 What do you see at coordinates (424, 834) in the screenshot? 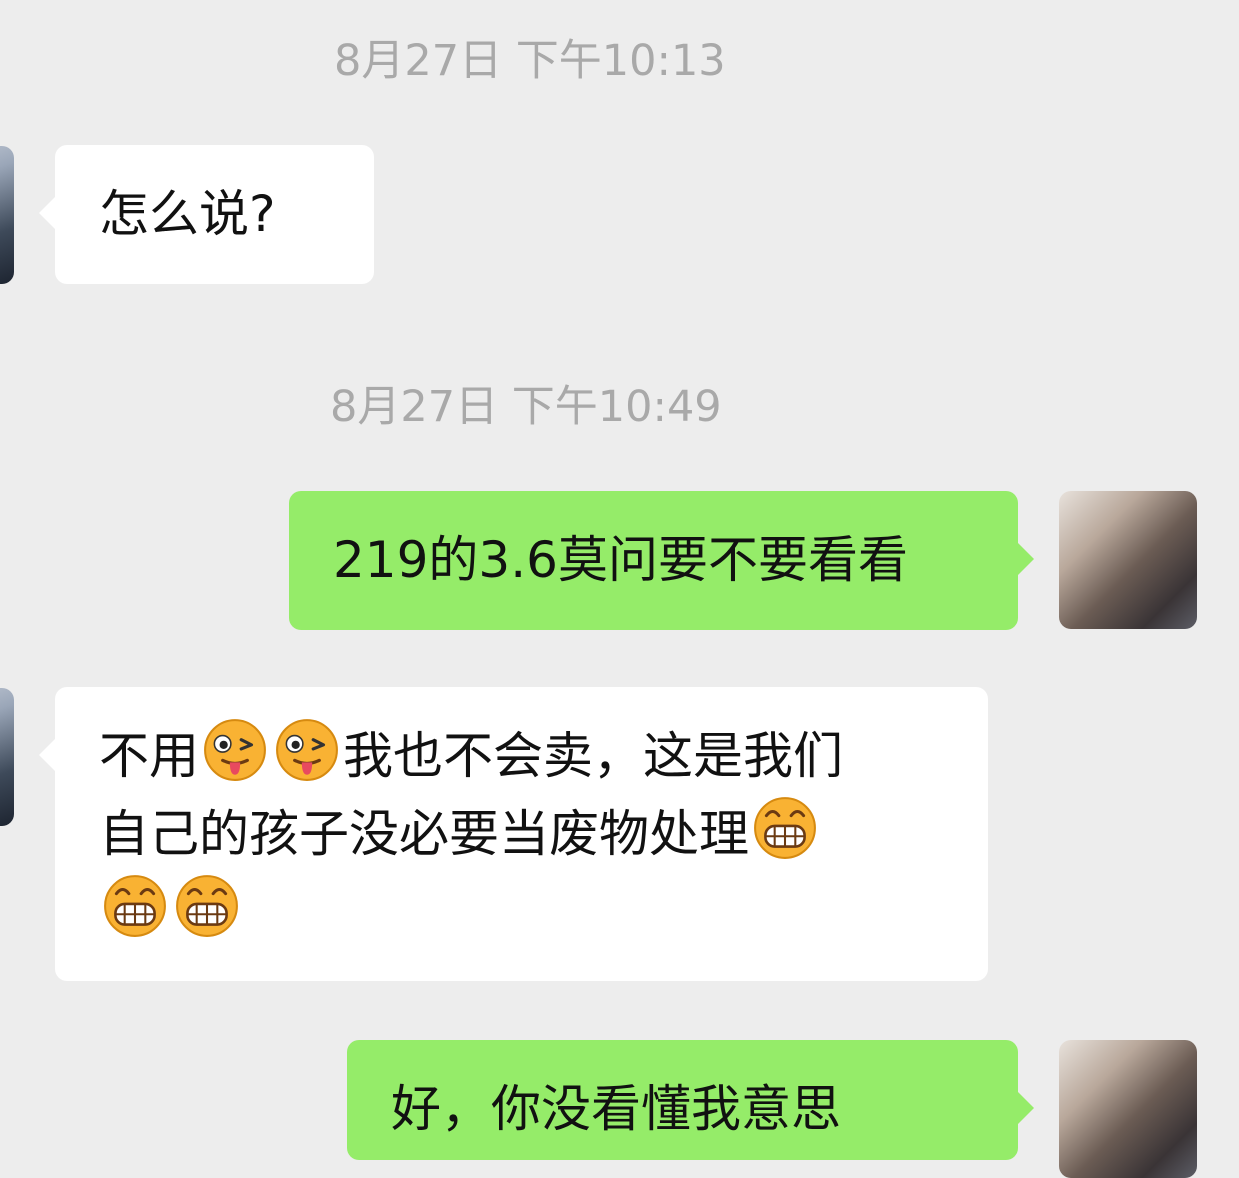
I see `message-text: 自己的孩子没必要当废物处理` at bounding box center [424, 834].